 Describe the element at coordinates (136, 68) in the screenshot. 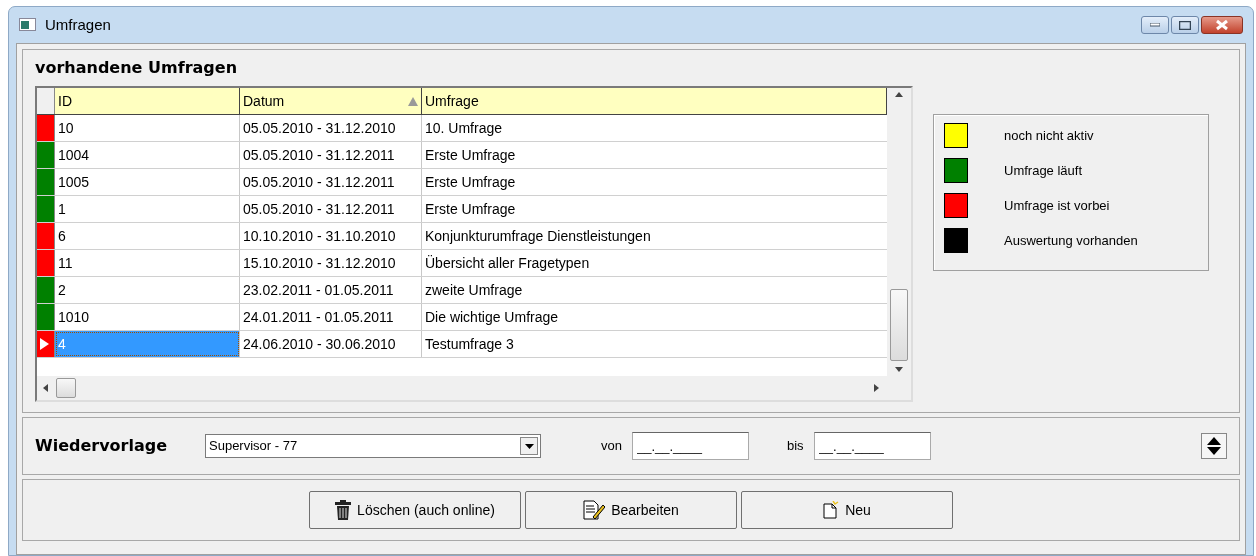

I see `section-title: vorhandene Umfragen` at that location.